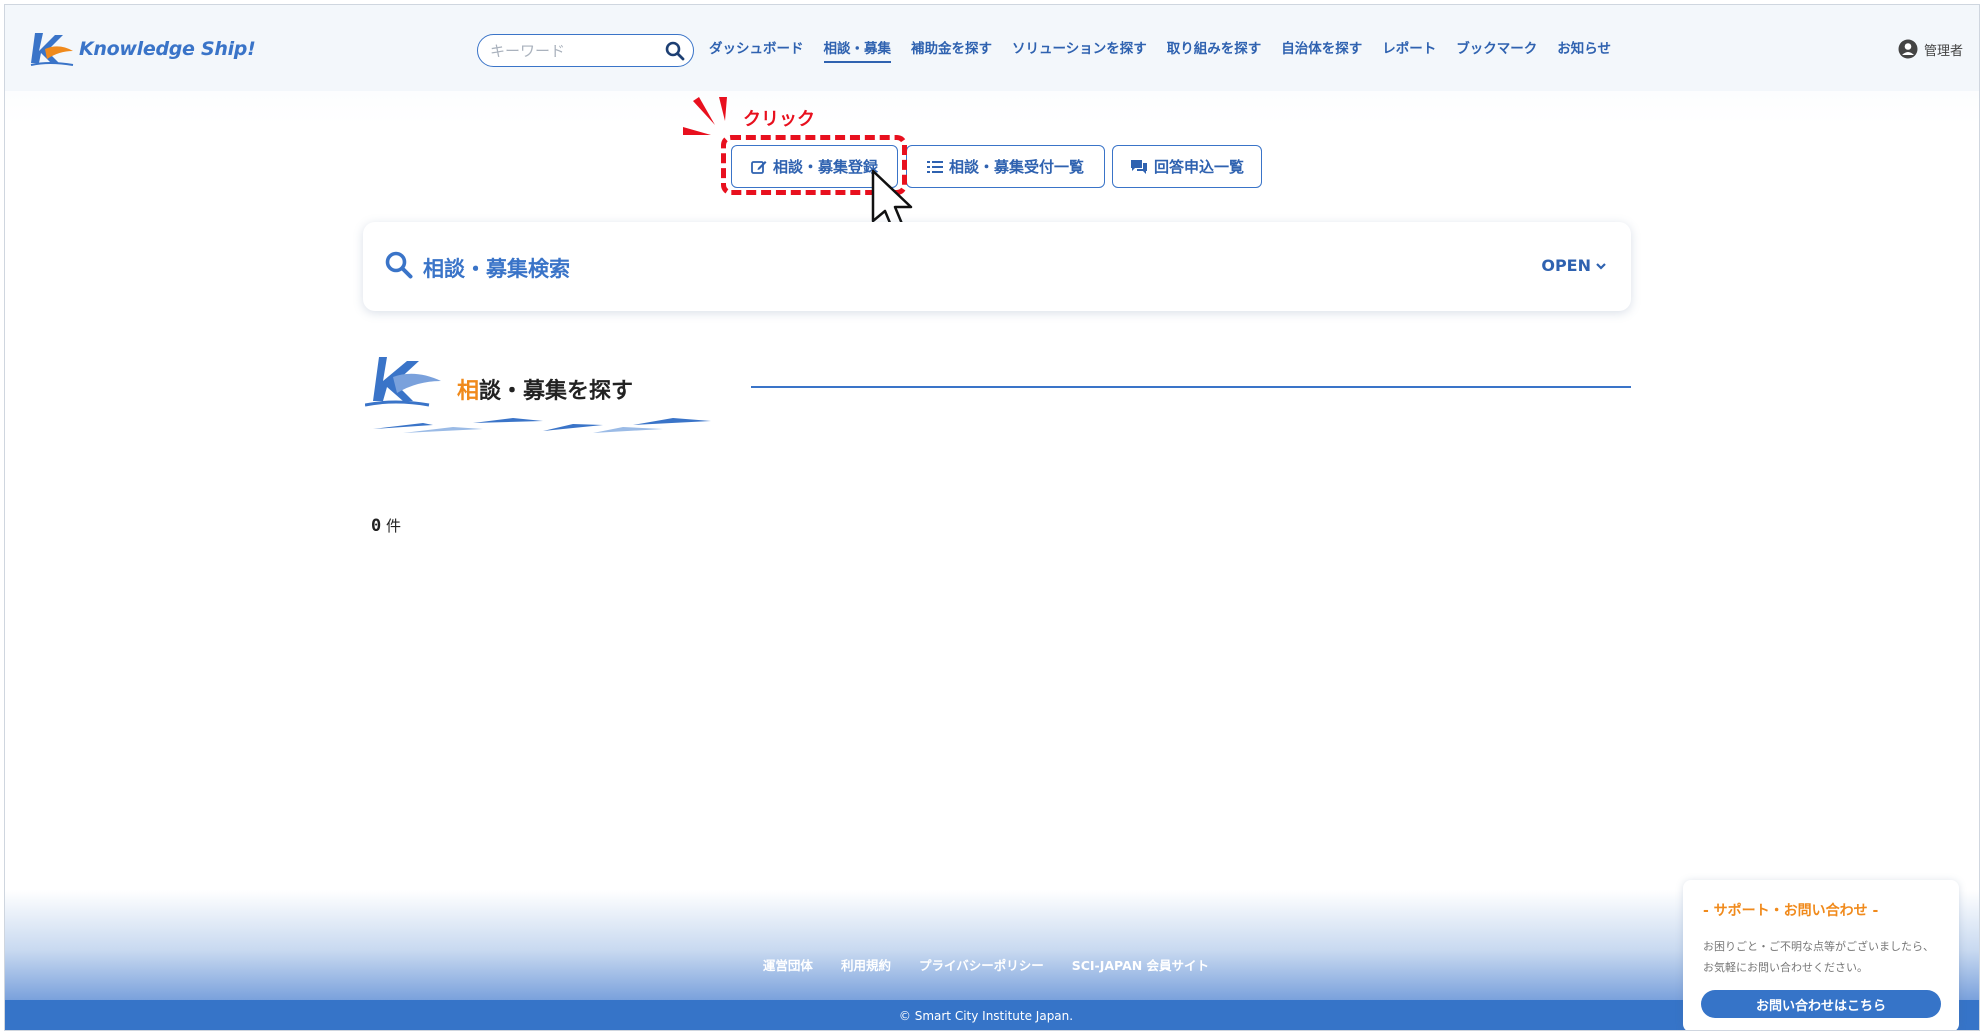 The height and width of the screenshot is (1035, 1984). Describe the element at coordinates (167, 49) in the screenshot. I see `logo-text: Knowledge Ship!` at that location.